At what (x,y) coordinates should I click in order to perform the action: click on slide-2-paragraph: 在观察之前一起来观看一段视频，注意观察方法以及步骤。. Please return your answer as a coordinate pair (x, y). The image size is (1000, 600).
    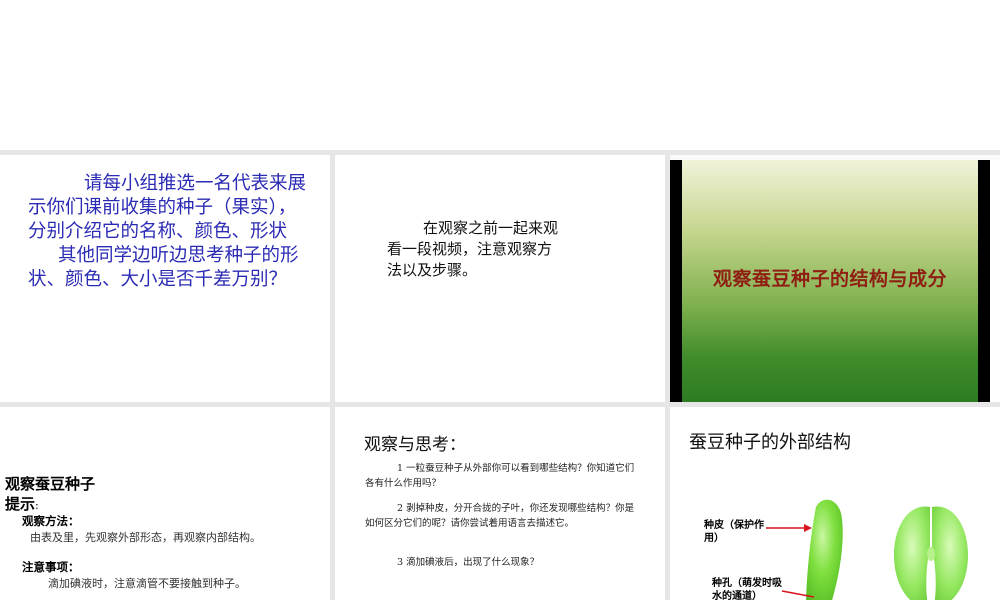
    Looking at the image, I should click on (473, 249).